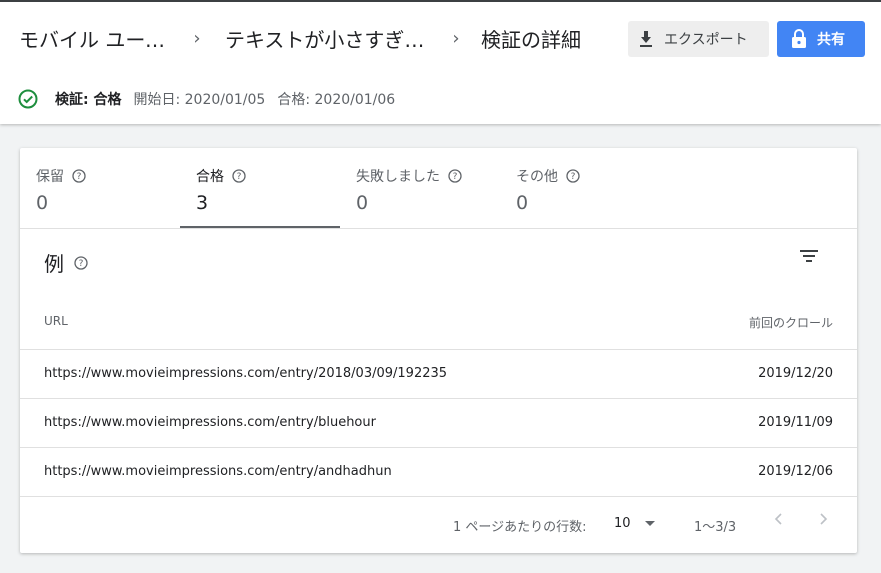 This screenshot has width=881, height=573. I want to click on status-tabs: 保留 ? 0 合格 ? 3 失敗しました ? 0 その他 ? 0, so click(438, 188).